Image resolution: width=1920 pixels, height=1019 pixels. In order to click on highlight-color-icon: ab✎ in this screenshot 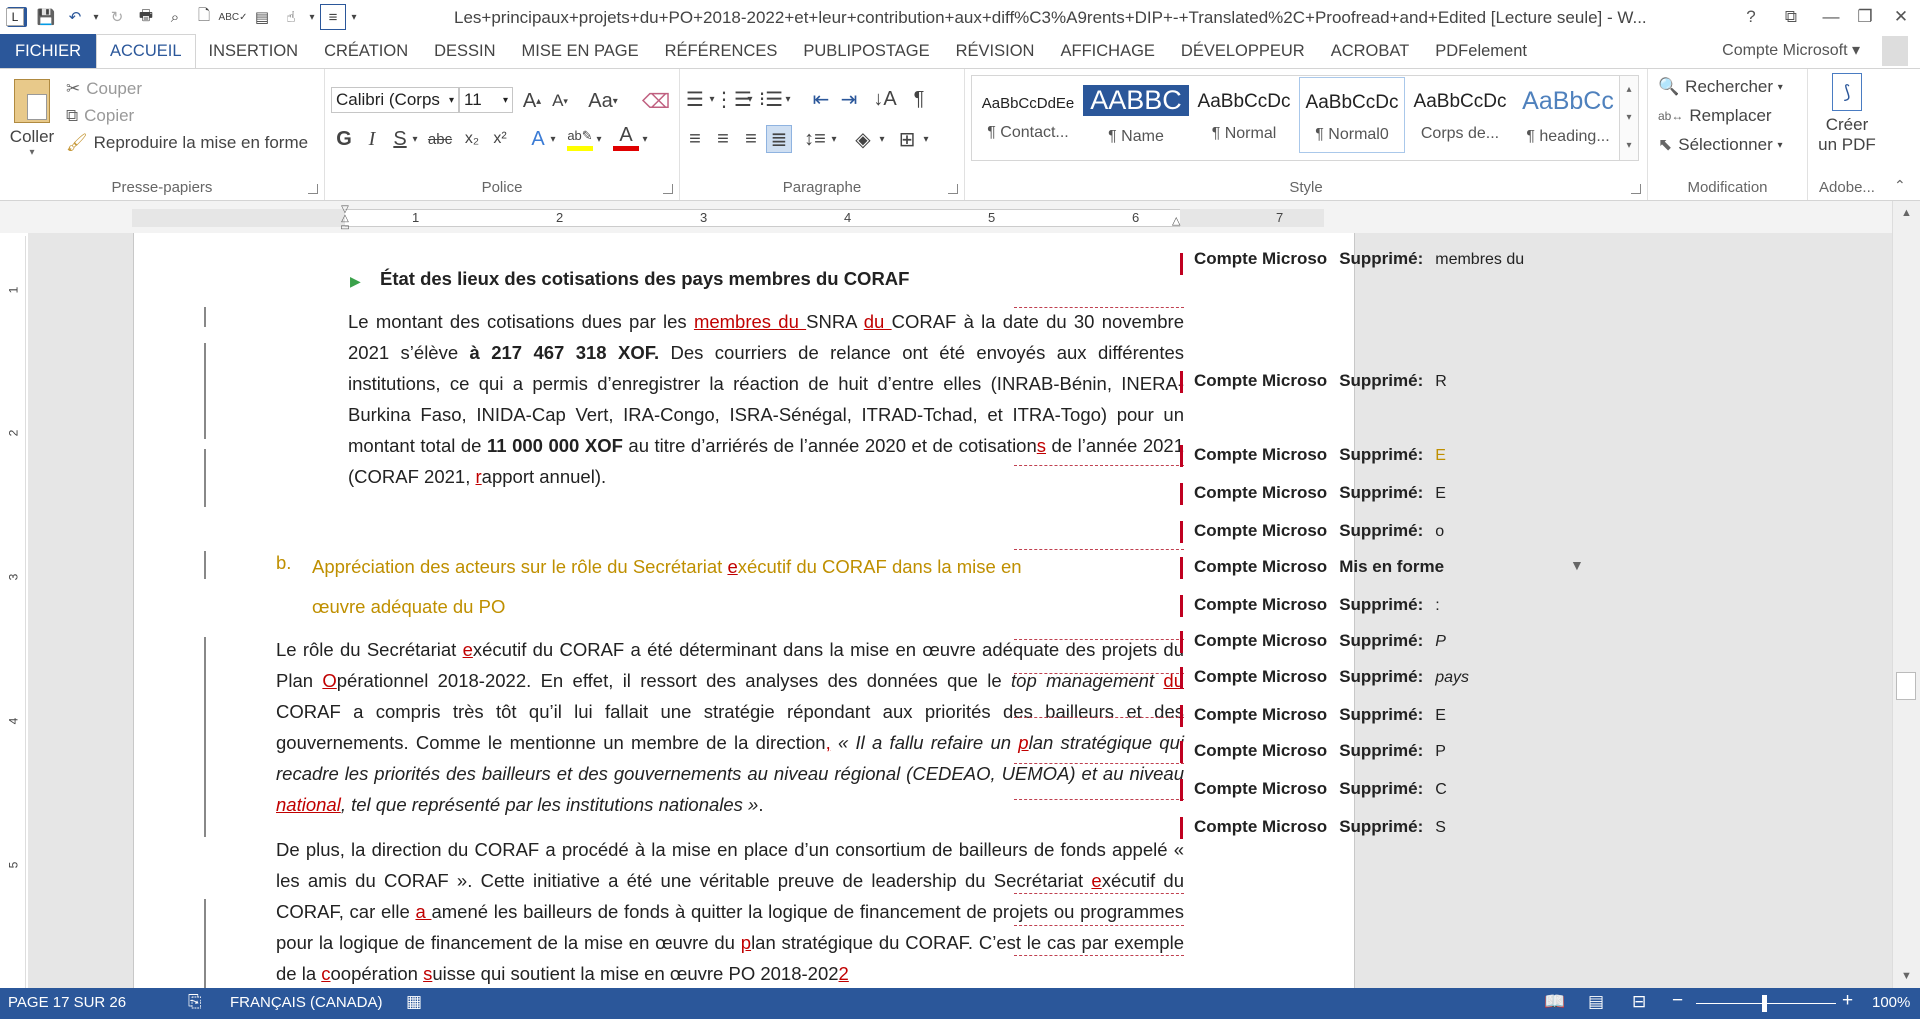, I will do `click(580, 138)`.